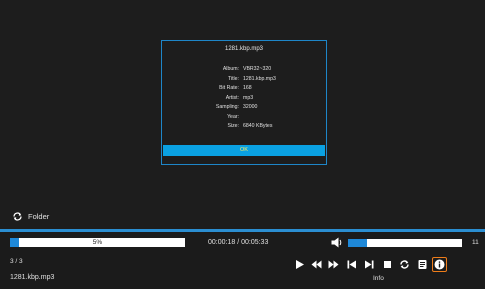 The image size is (485, 289). I want to click on play-icon, so click(300, 264).